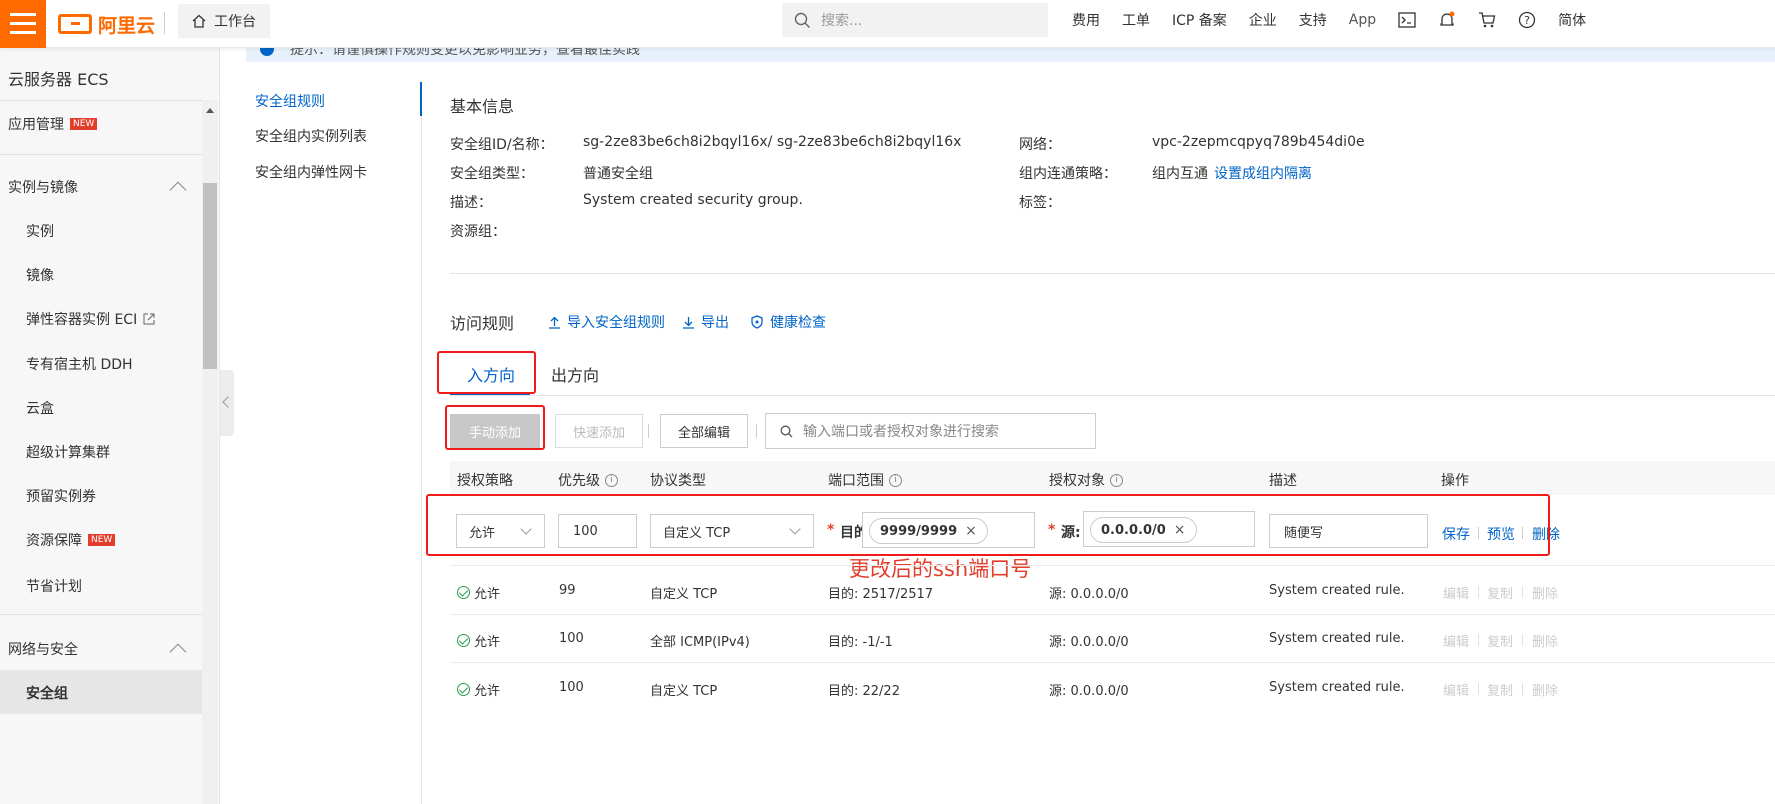 This screenshot has width=1775, height=804. Describe the element at coordinates (311, 136) in the screenshot. I see `subnav-instances: 安全组内实例列表` at that location.